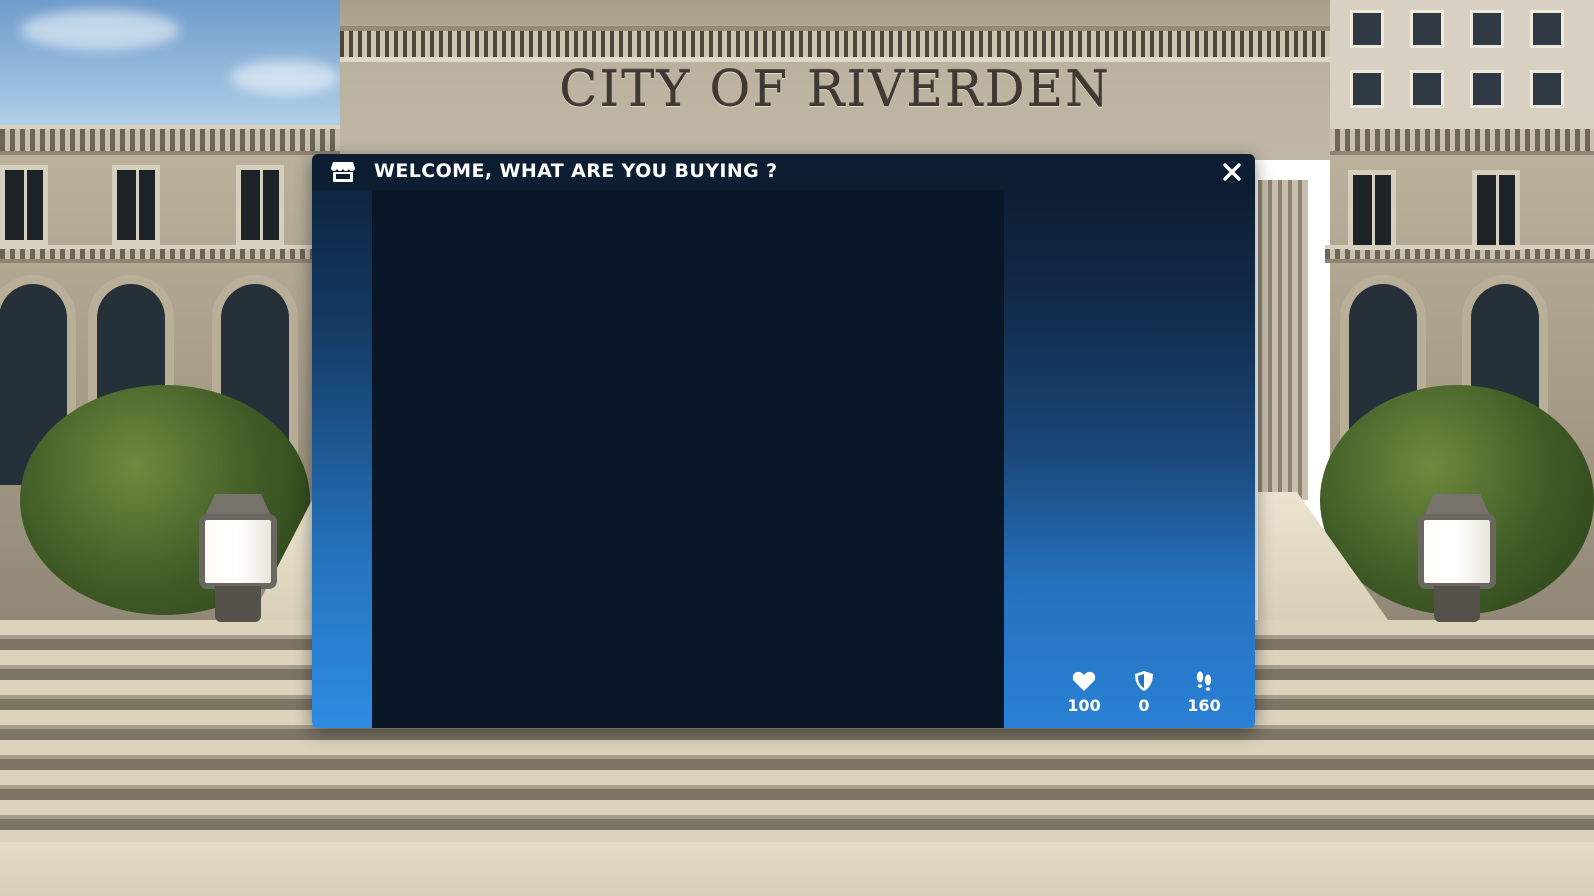  Describe the element at coordinates (1283, 340) in the screenshot. I see `column` at that location.